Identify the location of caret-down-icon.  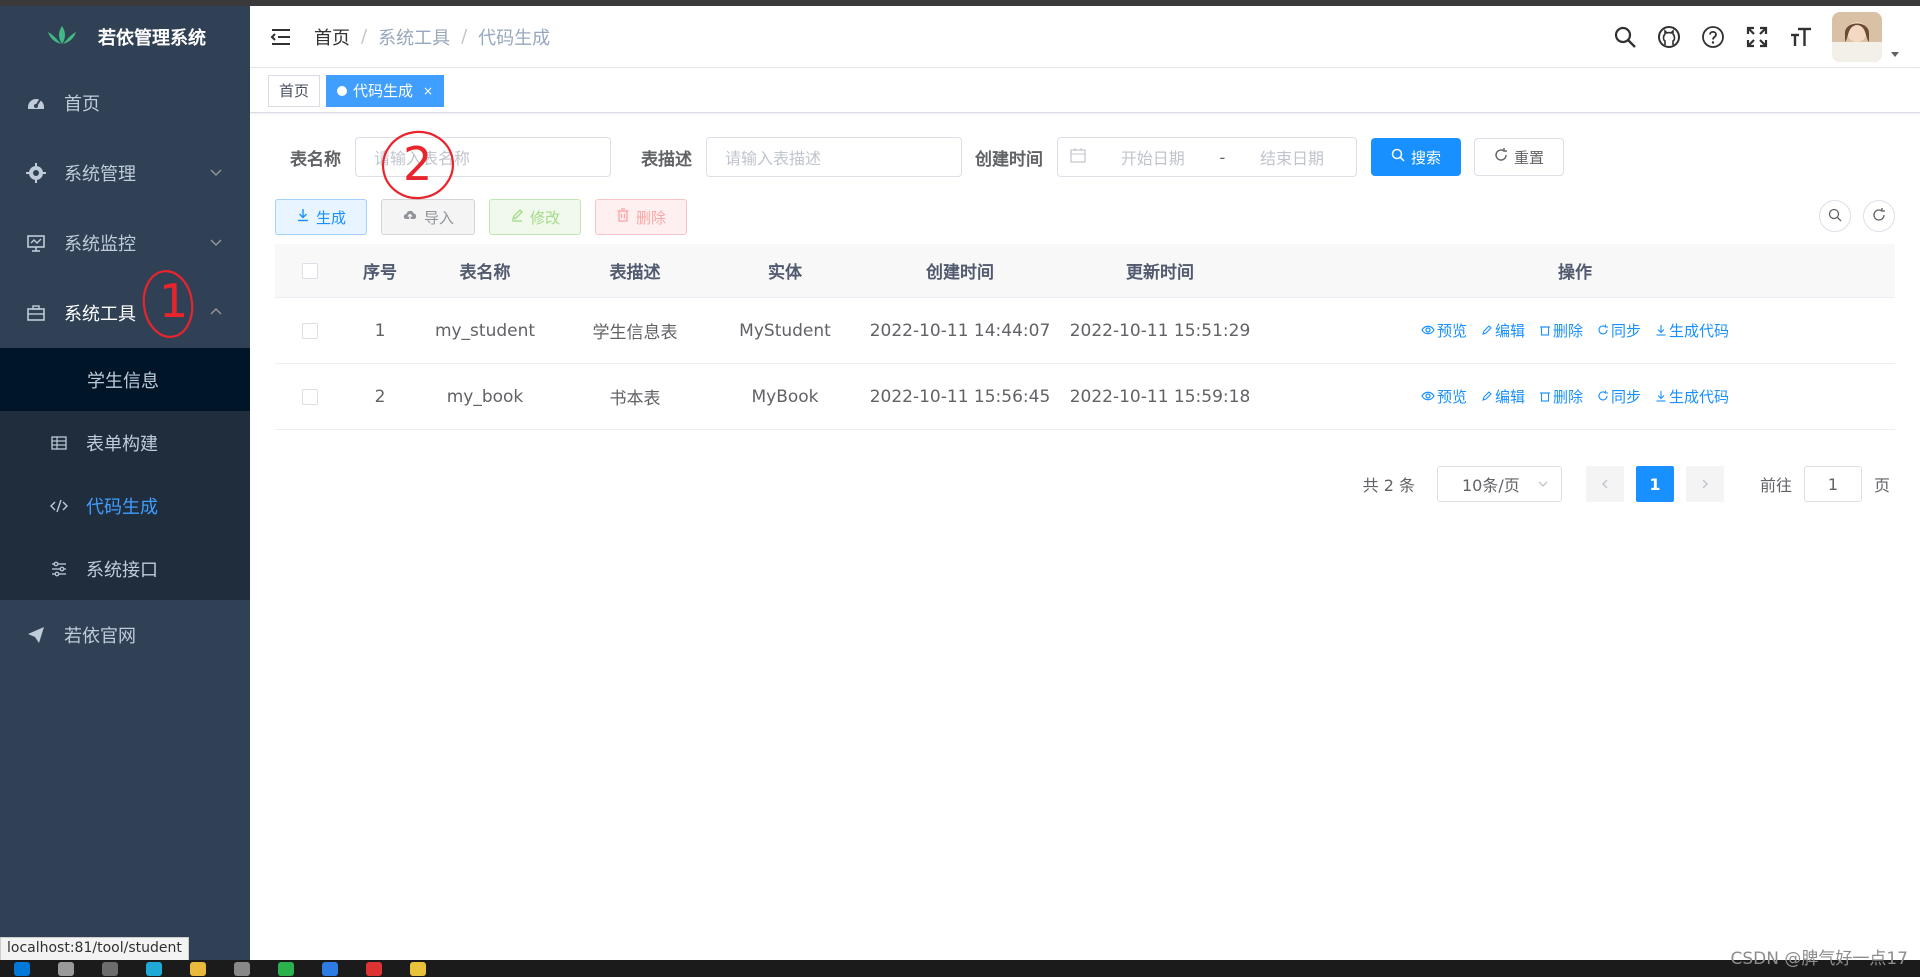
(1895, 50).